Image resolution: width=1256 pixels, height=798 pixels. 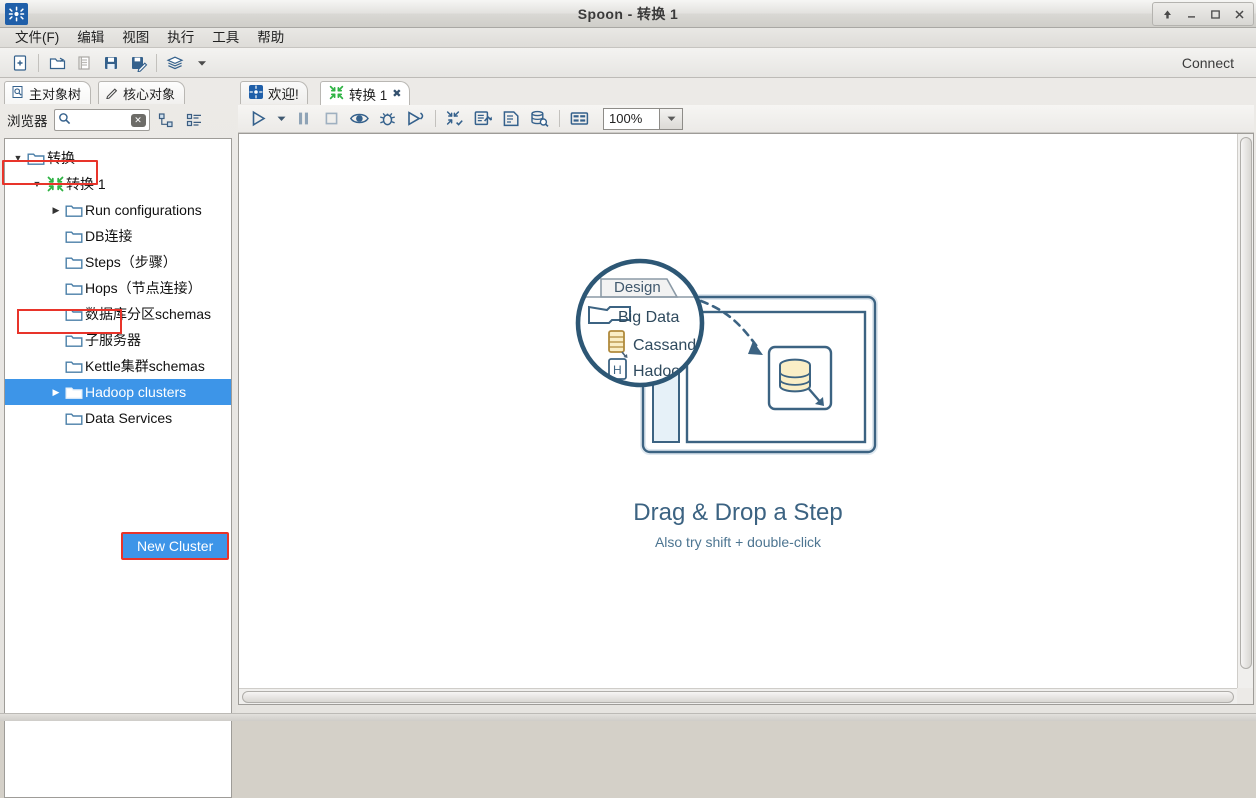 I want to click on drag-drop-illustration: Design Big Data Cassandra H Hadoop, so click(x=726, y=356).